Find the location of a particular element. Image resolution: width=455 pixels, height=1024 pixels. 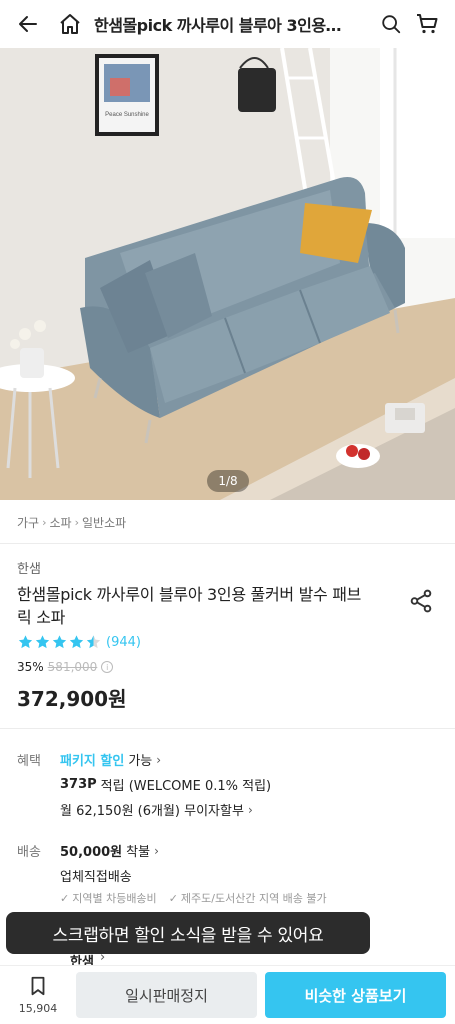

delivery-fee-suffix: 착불 is located at coordinates (138, 852).